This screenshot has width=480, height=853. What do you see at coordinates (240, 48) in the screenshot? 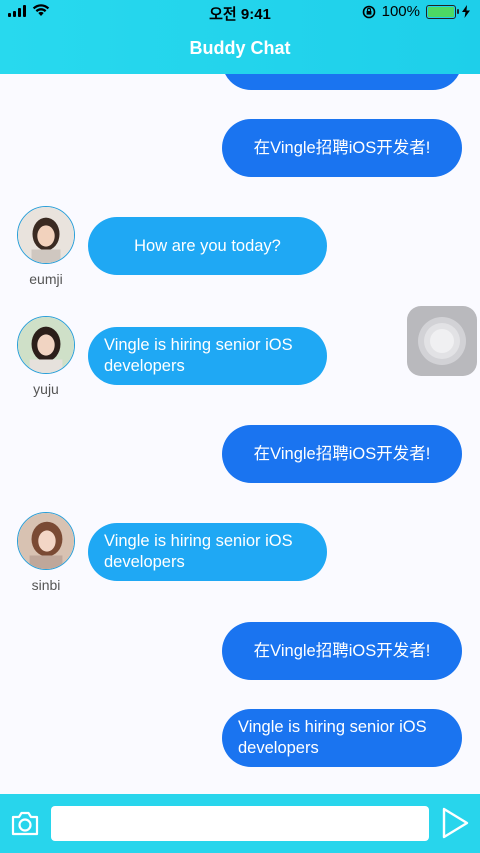
I see `page-title: Buddy Chat` at bounding box center [240, 48].